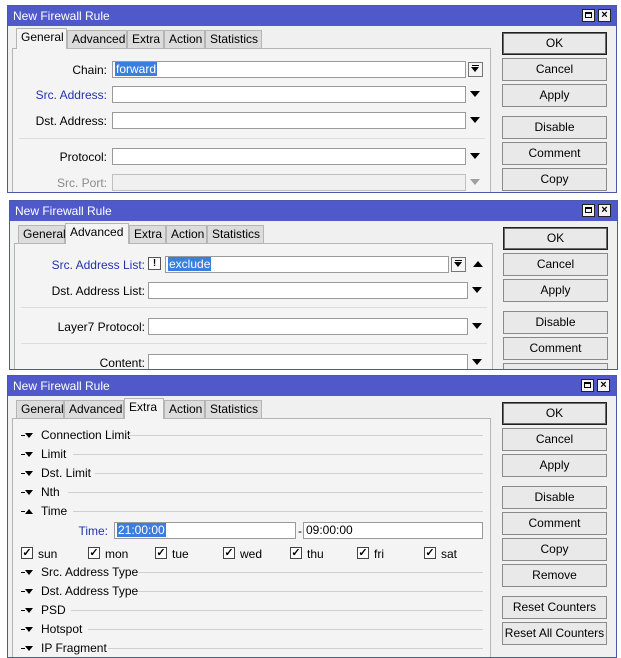 The width and height of the screenshot is (621, 658). I want to click on section-connection-limit: Connection Limit, so click(75, 435).